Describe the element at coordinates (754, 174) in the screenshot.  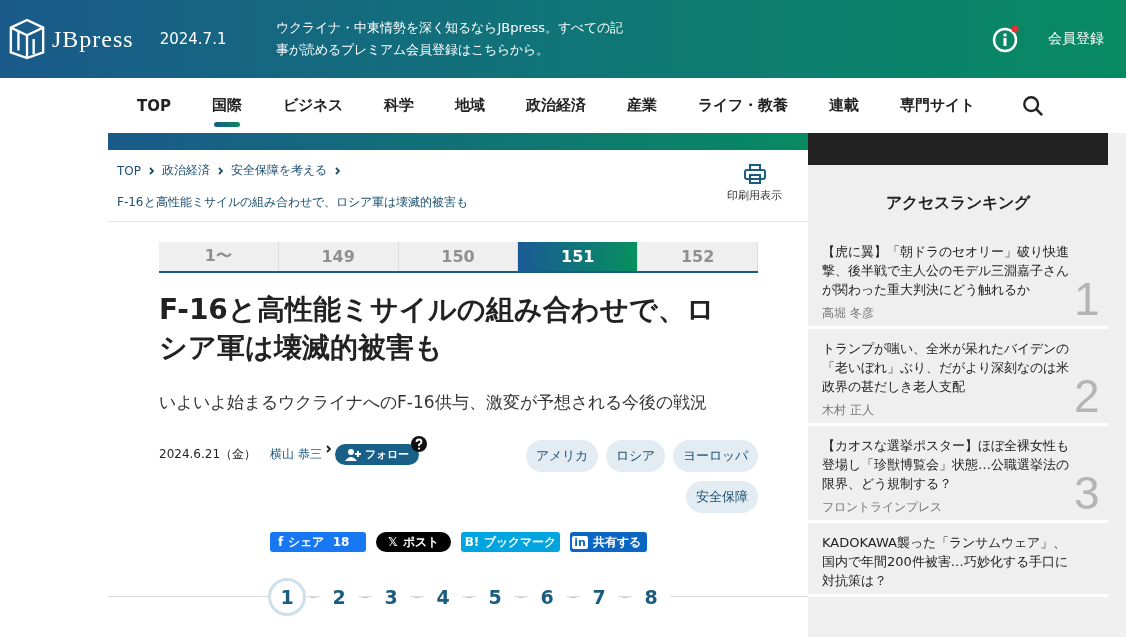
I see `printer-icon` at that location.